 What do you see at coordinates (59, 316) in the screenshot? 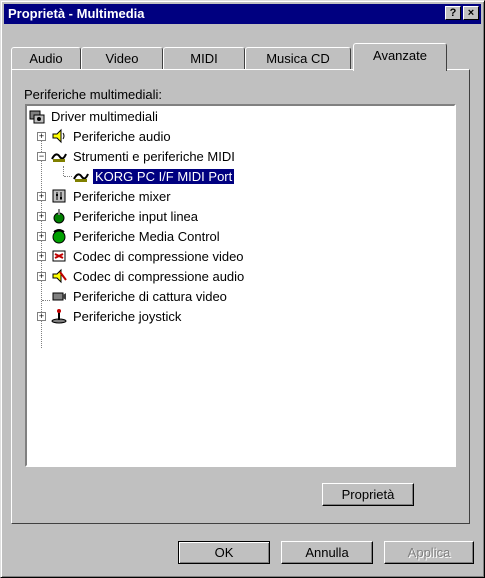
I see `joystick-icon` at bounding box center [59, 316].